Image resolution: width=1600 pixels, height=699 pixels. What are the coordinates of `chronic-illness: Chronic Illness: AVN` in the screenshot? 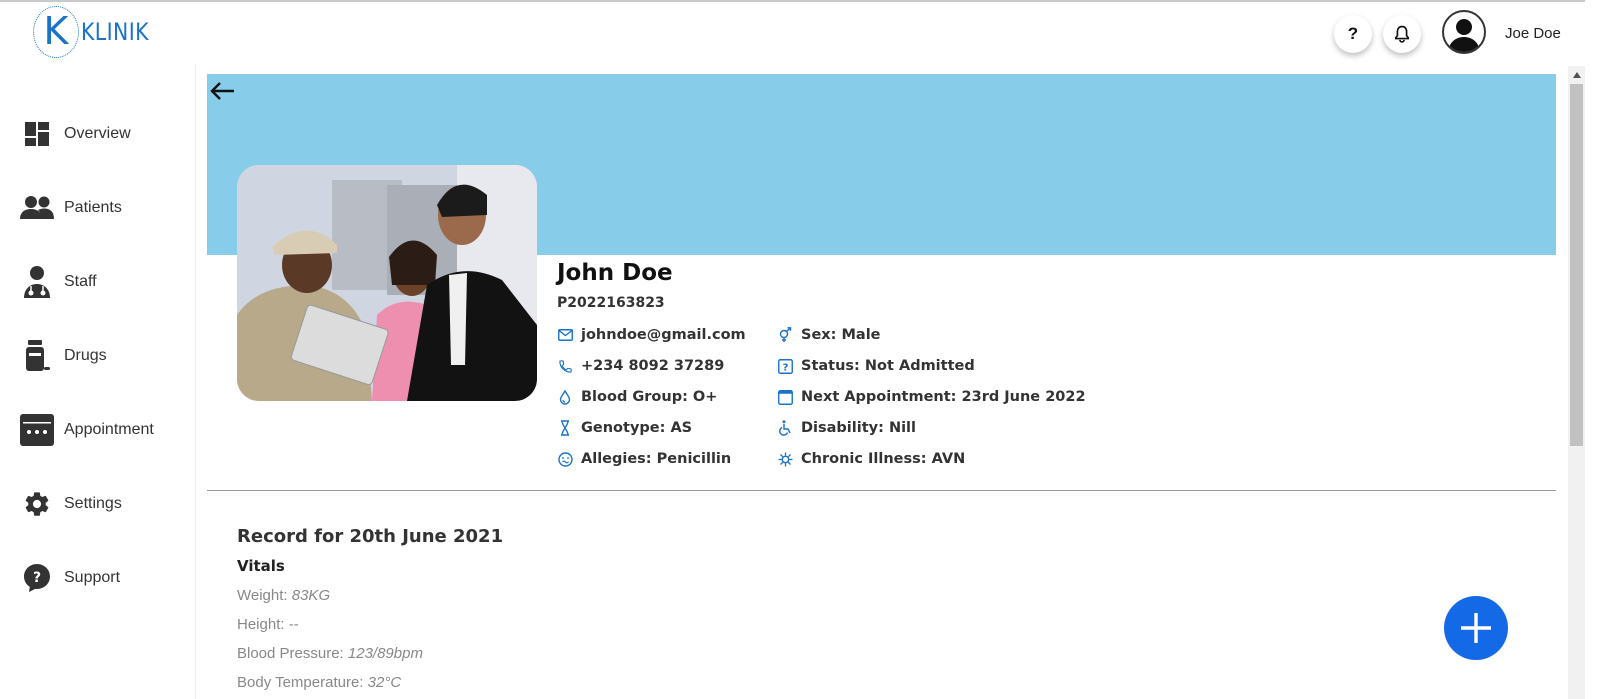 It's located at (883, 459).